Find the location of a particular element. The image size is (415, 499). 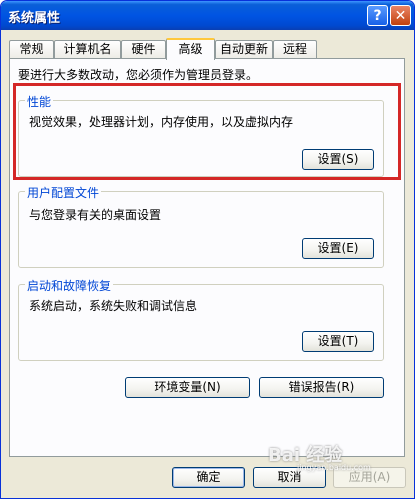

ok-button: 确定 is located at coordinates (208, 477).